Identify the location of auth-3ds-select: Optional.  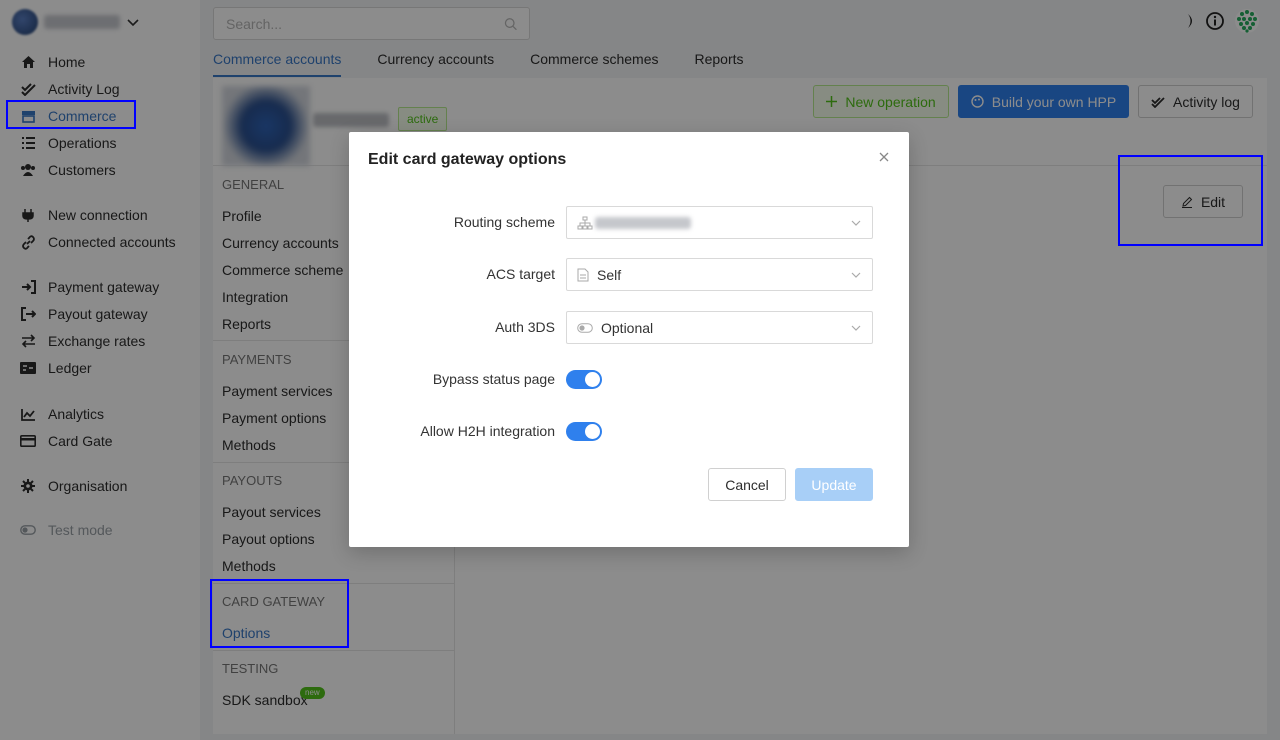
(719, 327).